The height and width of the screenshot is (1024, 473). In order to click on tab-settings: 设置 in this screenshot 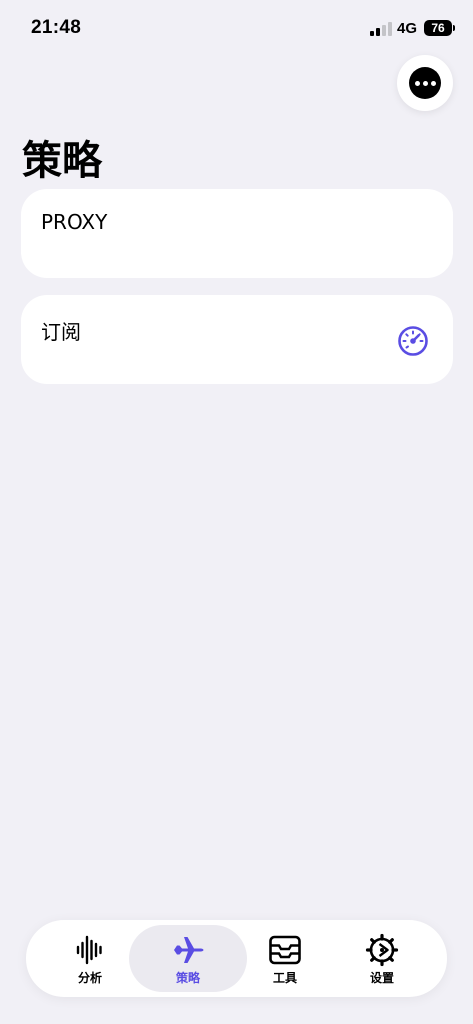, I will do `click(382, 958)`.